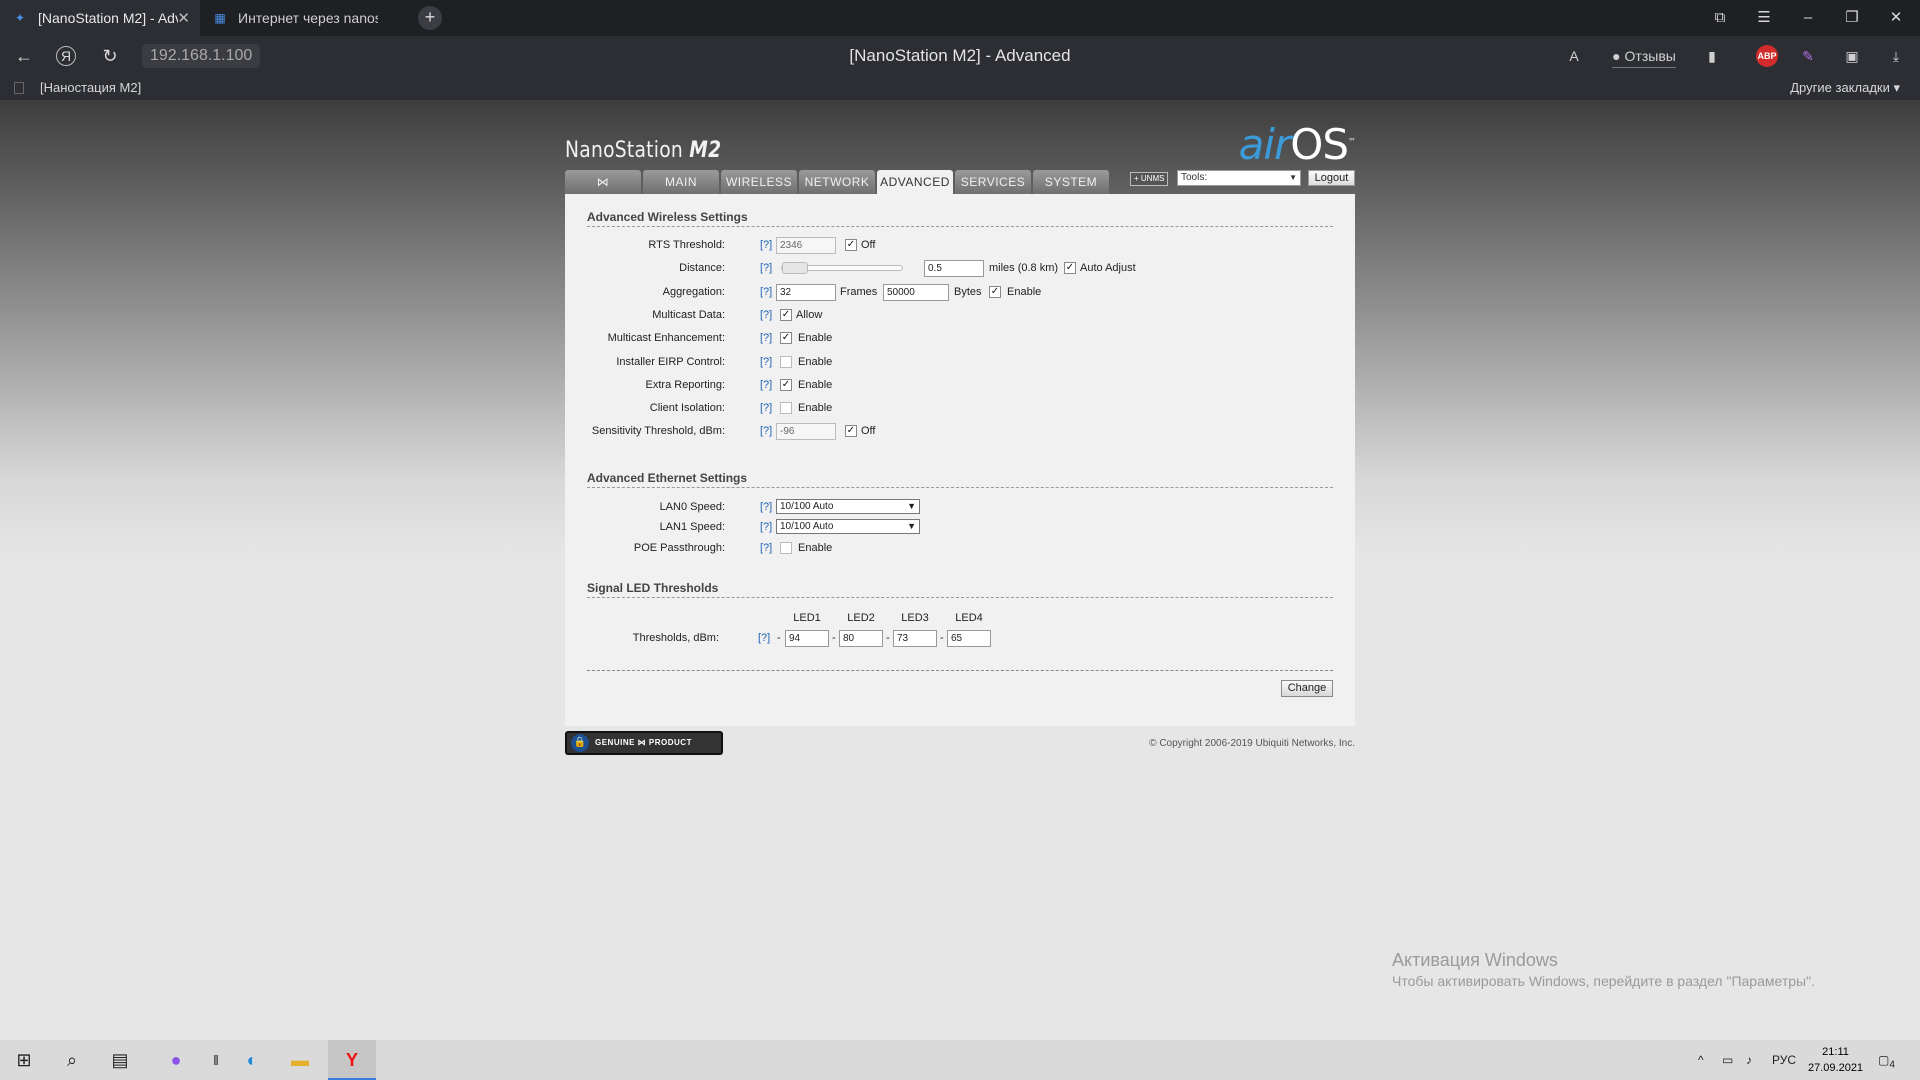  What do you see at coordinates (24, 1060) in the screenshot?
I see `windows-start-icon: ⊞` at bounding box center [24, 1060].